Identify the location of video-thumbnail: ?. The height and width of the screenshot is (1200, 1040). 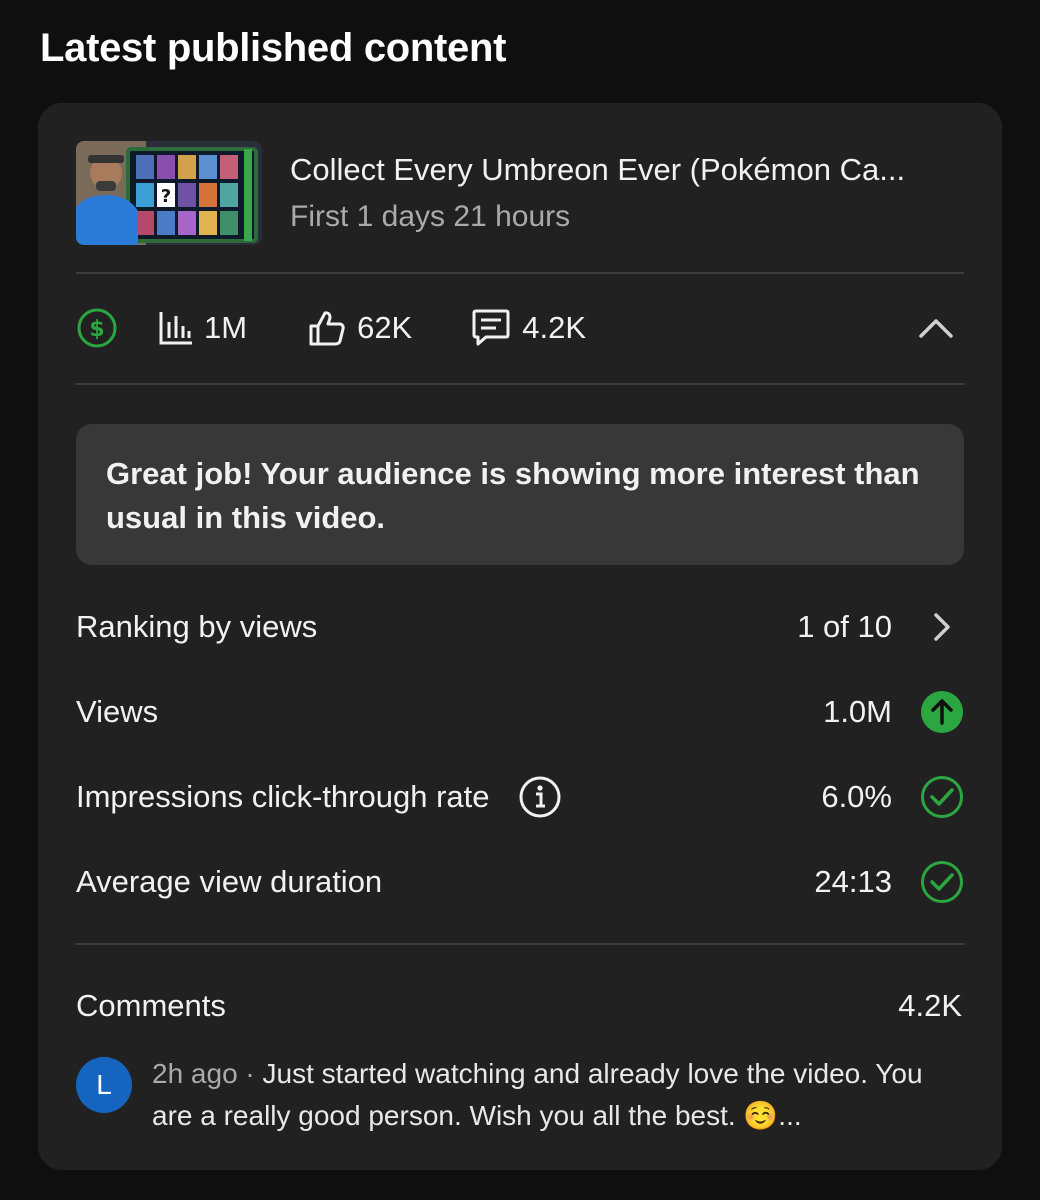
(169, 193).